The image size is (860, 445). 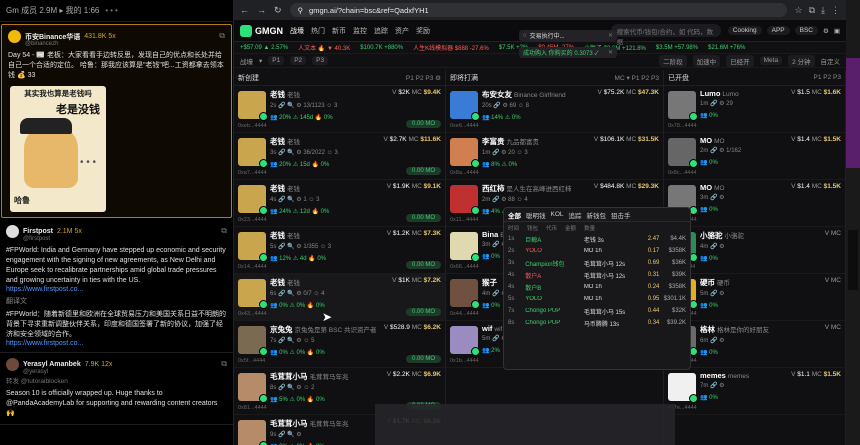 What do you see at coordinates (251, 361) in the screenshot?
I see `token-address: 0x5f...4444` at bounding box center [251, 361].